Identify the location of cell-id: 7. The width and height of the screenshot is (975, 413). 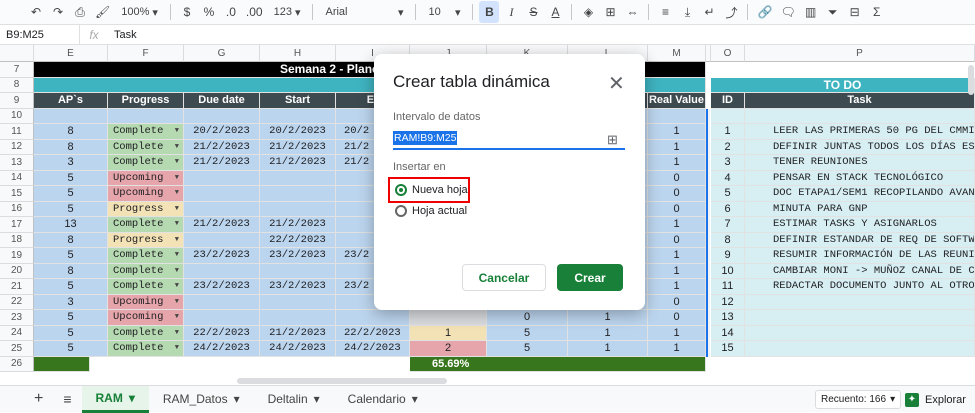
(728, 225).